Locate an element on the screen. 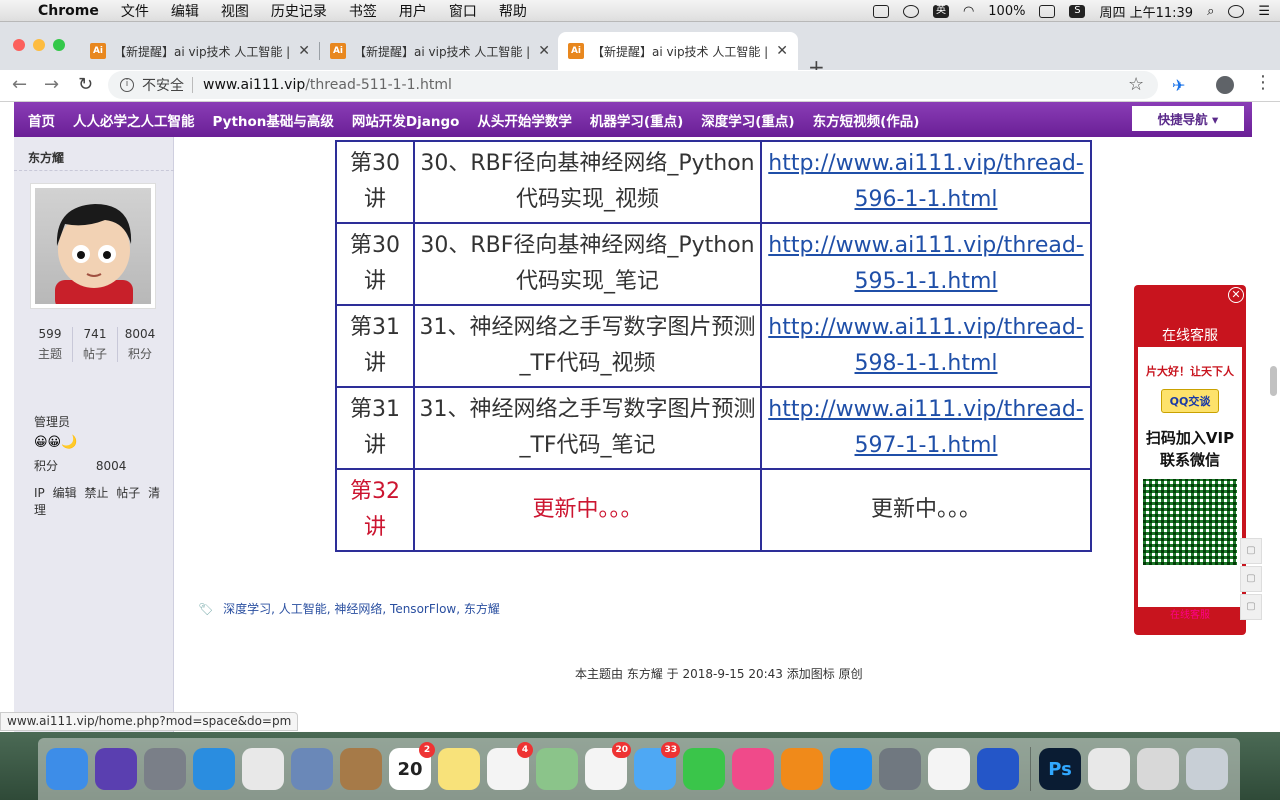 Image resolution: width=1280 pixels, height=800 pixels. lesson-link: http://www.ai111.vip/thread-596-1-1.html is located at coordinates (926, 181).